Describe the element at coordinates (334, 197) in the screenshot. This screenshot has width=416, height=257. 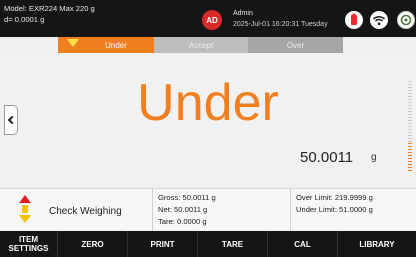
I see `over-limit-value: Over Limit: 219.9999 g` at that location.